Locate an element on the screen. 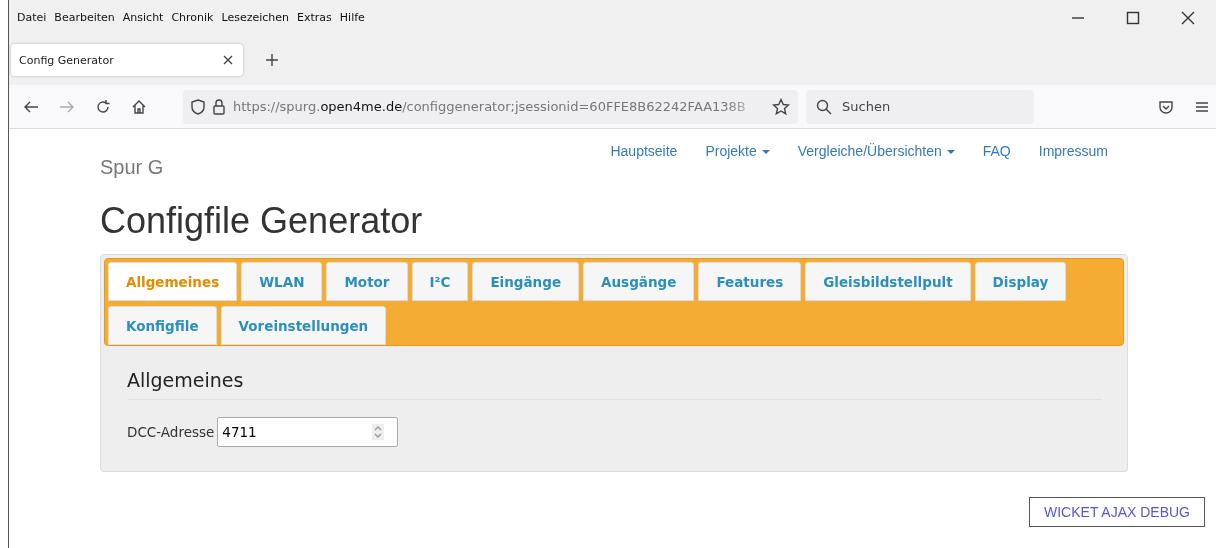 The width and height of the screenshot is (1216, 548). search-box: Suchen is located at coordinates (920, 106).